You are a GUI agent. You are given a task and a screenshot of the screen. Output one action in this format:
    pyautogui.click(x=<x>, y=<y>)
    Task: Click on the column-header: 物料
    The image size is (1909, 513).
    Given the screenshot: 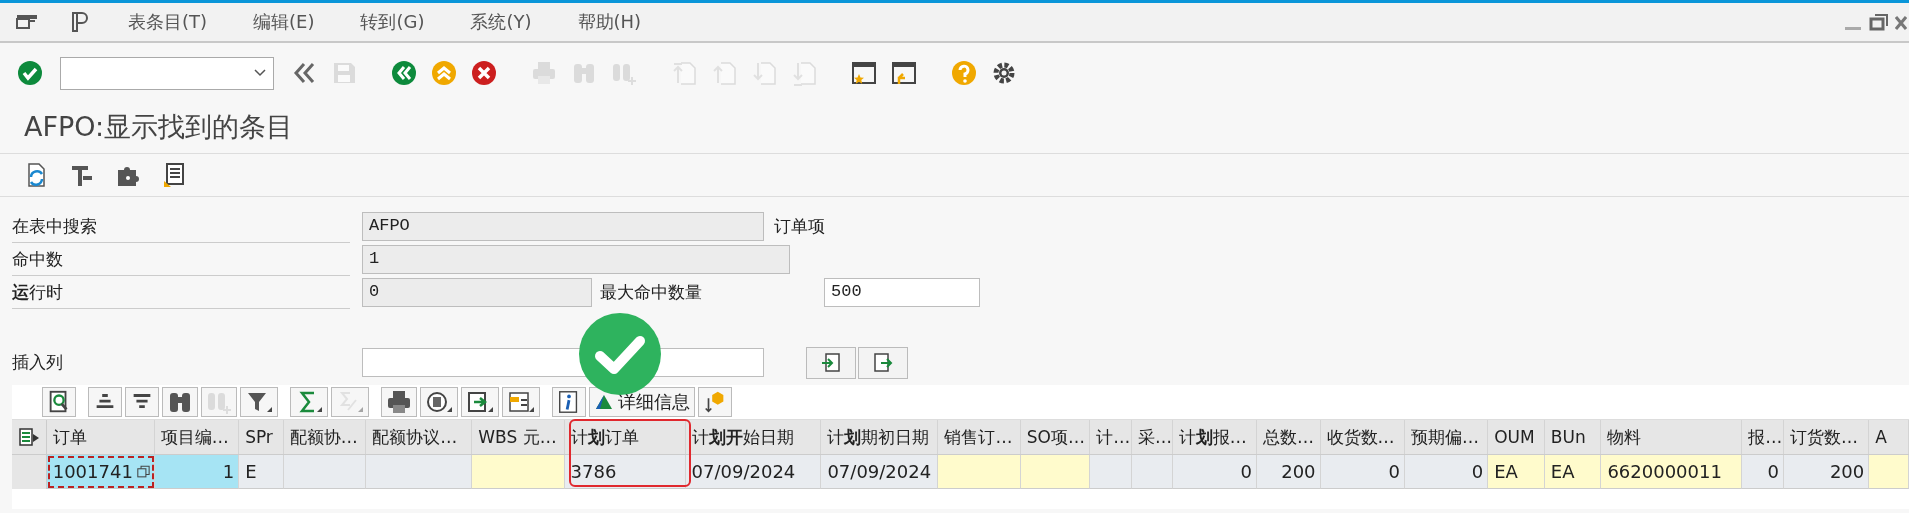 What is the action you would take?
    pyautogui.click(x=1672, y=437)
    